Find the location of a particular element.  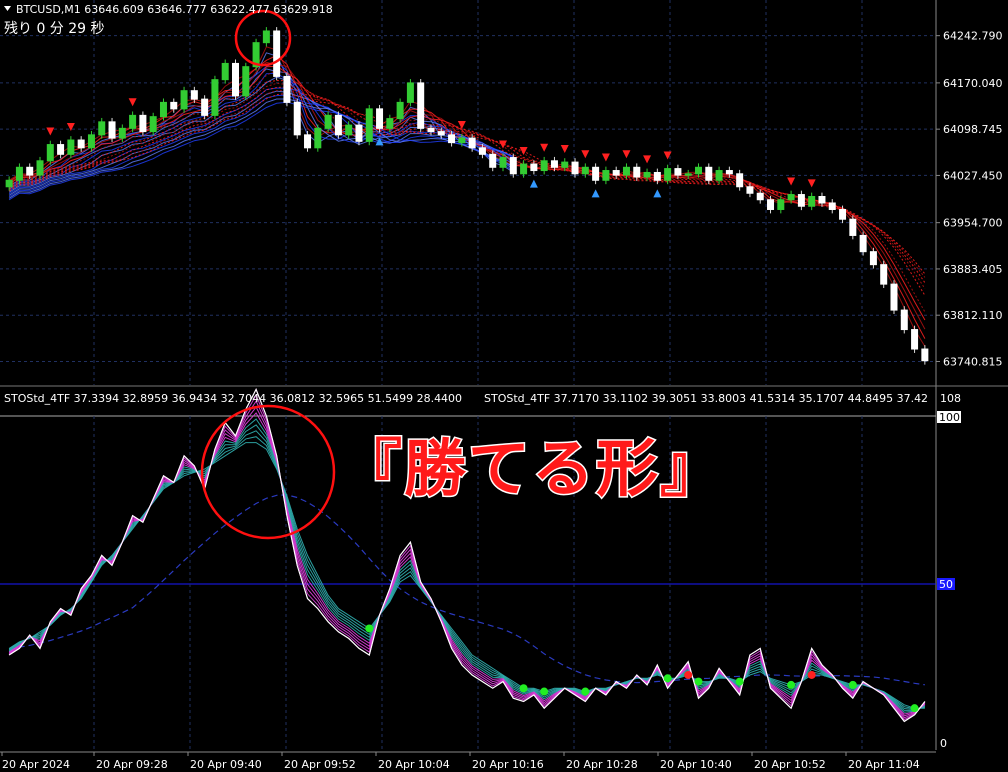

price-label: 63740.815 is located at coordinates (973, 361).